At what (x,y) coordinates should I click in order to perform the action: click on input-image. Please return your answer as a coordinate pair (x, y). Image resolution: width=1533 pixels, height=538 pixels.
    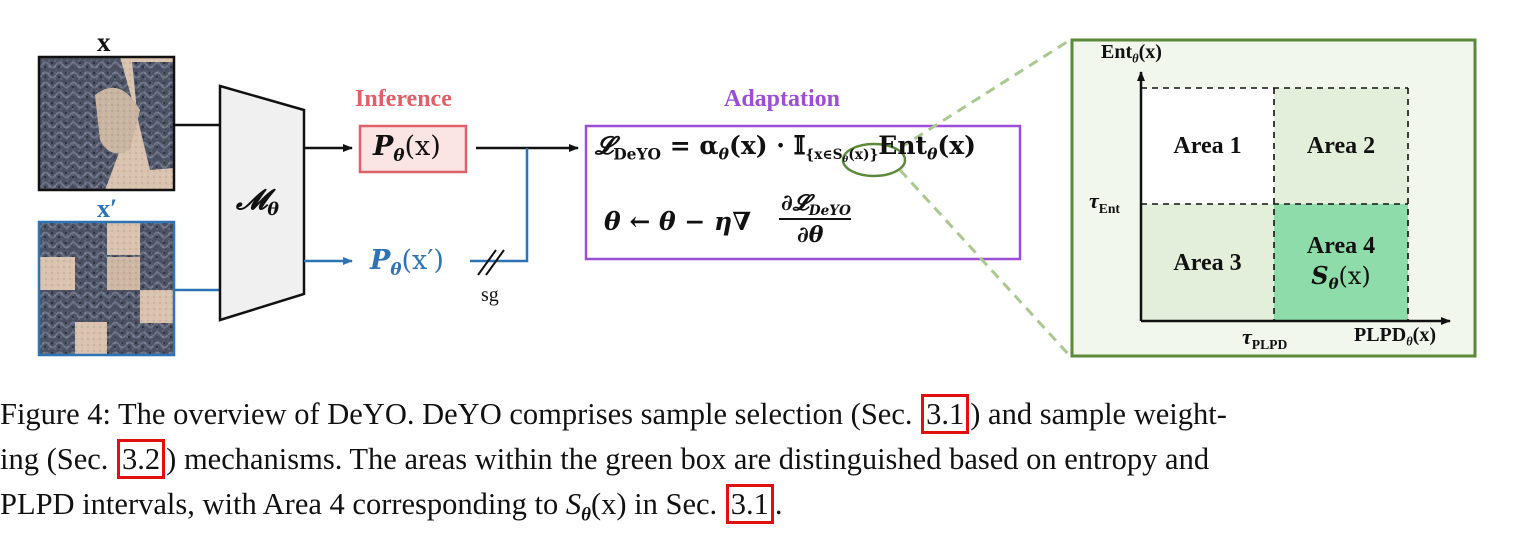
    Looking at the image, I should click on (106, 123).